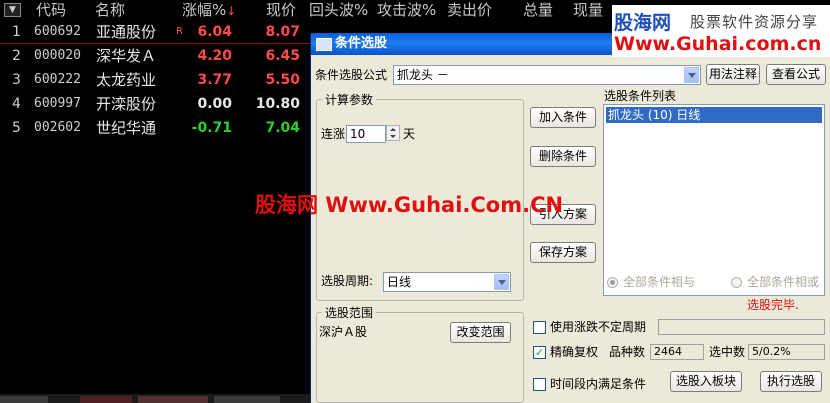 Image resolution: width=830 pixels, height=403 pixels. Describe the element at coordinates (598, 384) in the screenshot. I see `time-range-label: 时间段内满足条件` at that location.